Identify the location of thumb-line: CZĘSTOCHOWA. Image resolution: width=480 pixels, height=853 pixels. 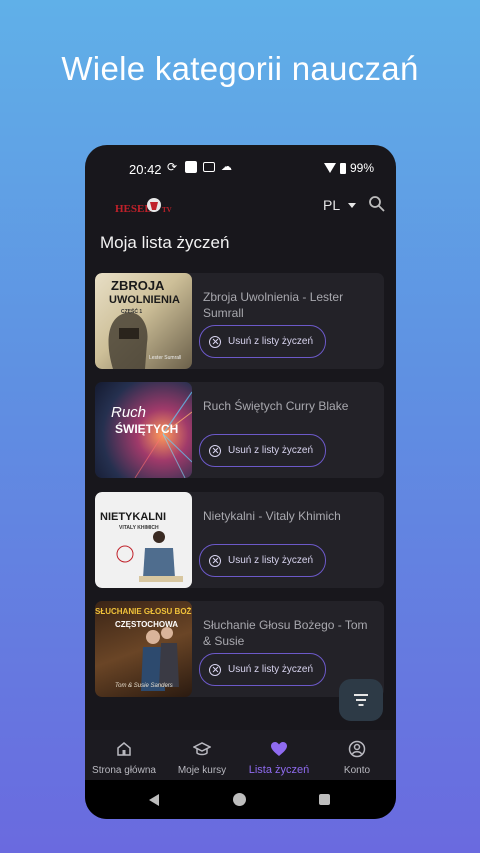
(146, 624).